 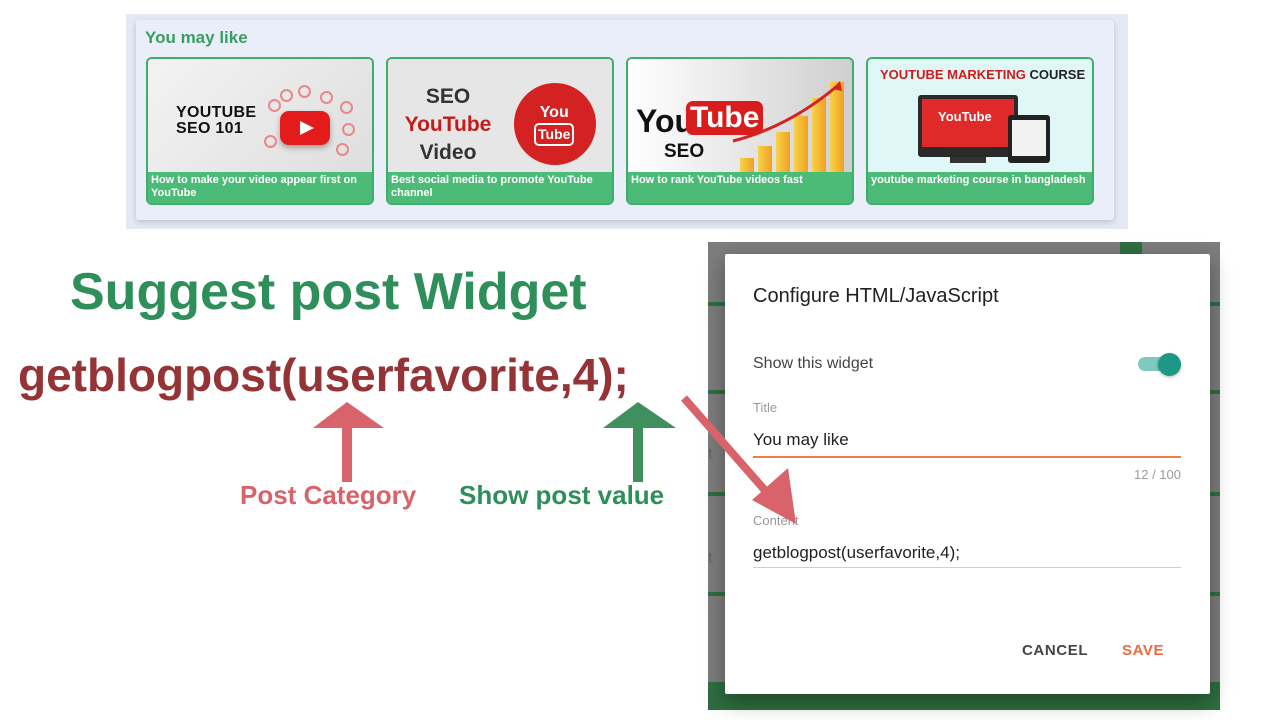 What do you see at coordinates (738, 459) in the screenshot?
I see `content-pointer-arrow` at bounding box center [738, 459].